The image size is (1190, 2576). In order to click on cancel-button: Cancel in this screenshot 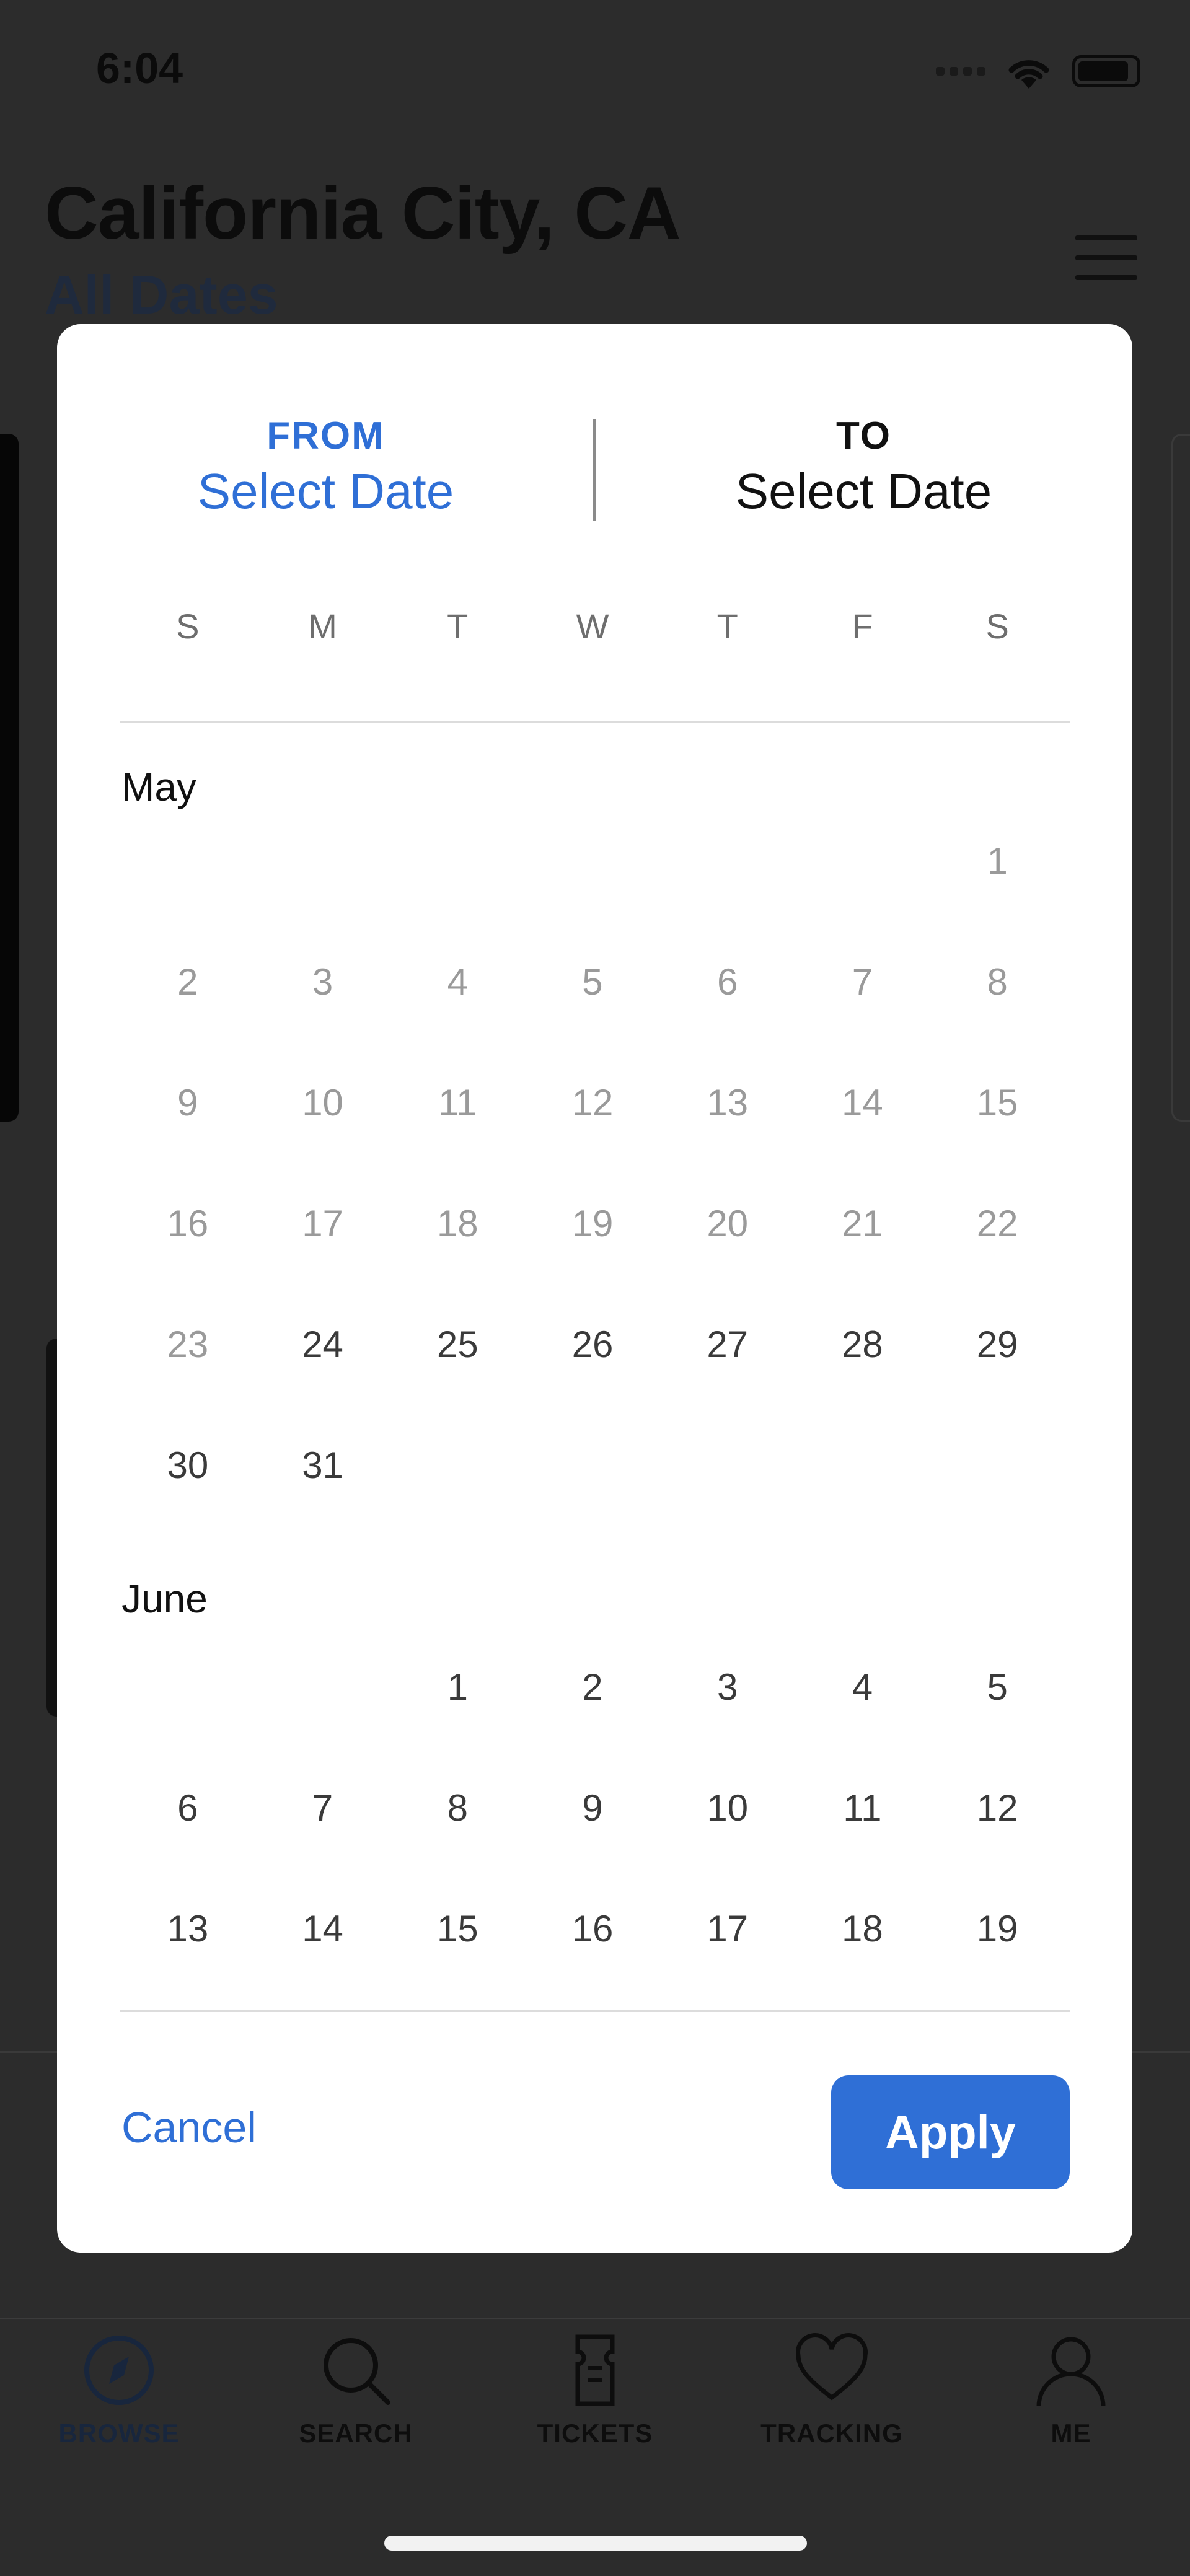, I will do `click(189, 2127)`.